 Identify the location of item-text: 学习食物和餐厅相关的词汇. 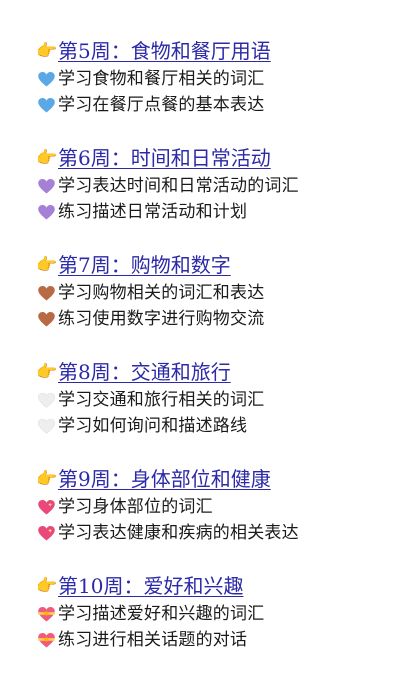
(161, 79).